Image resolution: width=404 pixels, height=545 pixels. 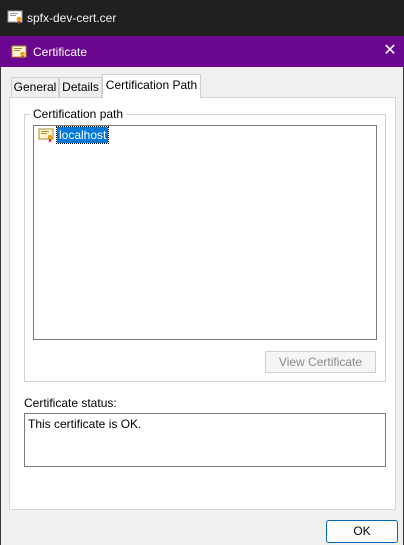 What do you see at coordinates (320, 362) in the screenshot?
I see `view-certificate-button: View Certificate` at bounding box center [320, 362].